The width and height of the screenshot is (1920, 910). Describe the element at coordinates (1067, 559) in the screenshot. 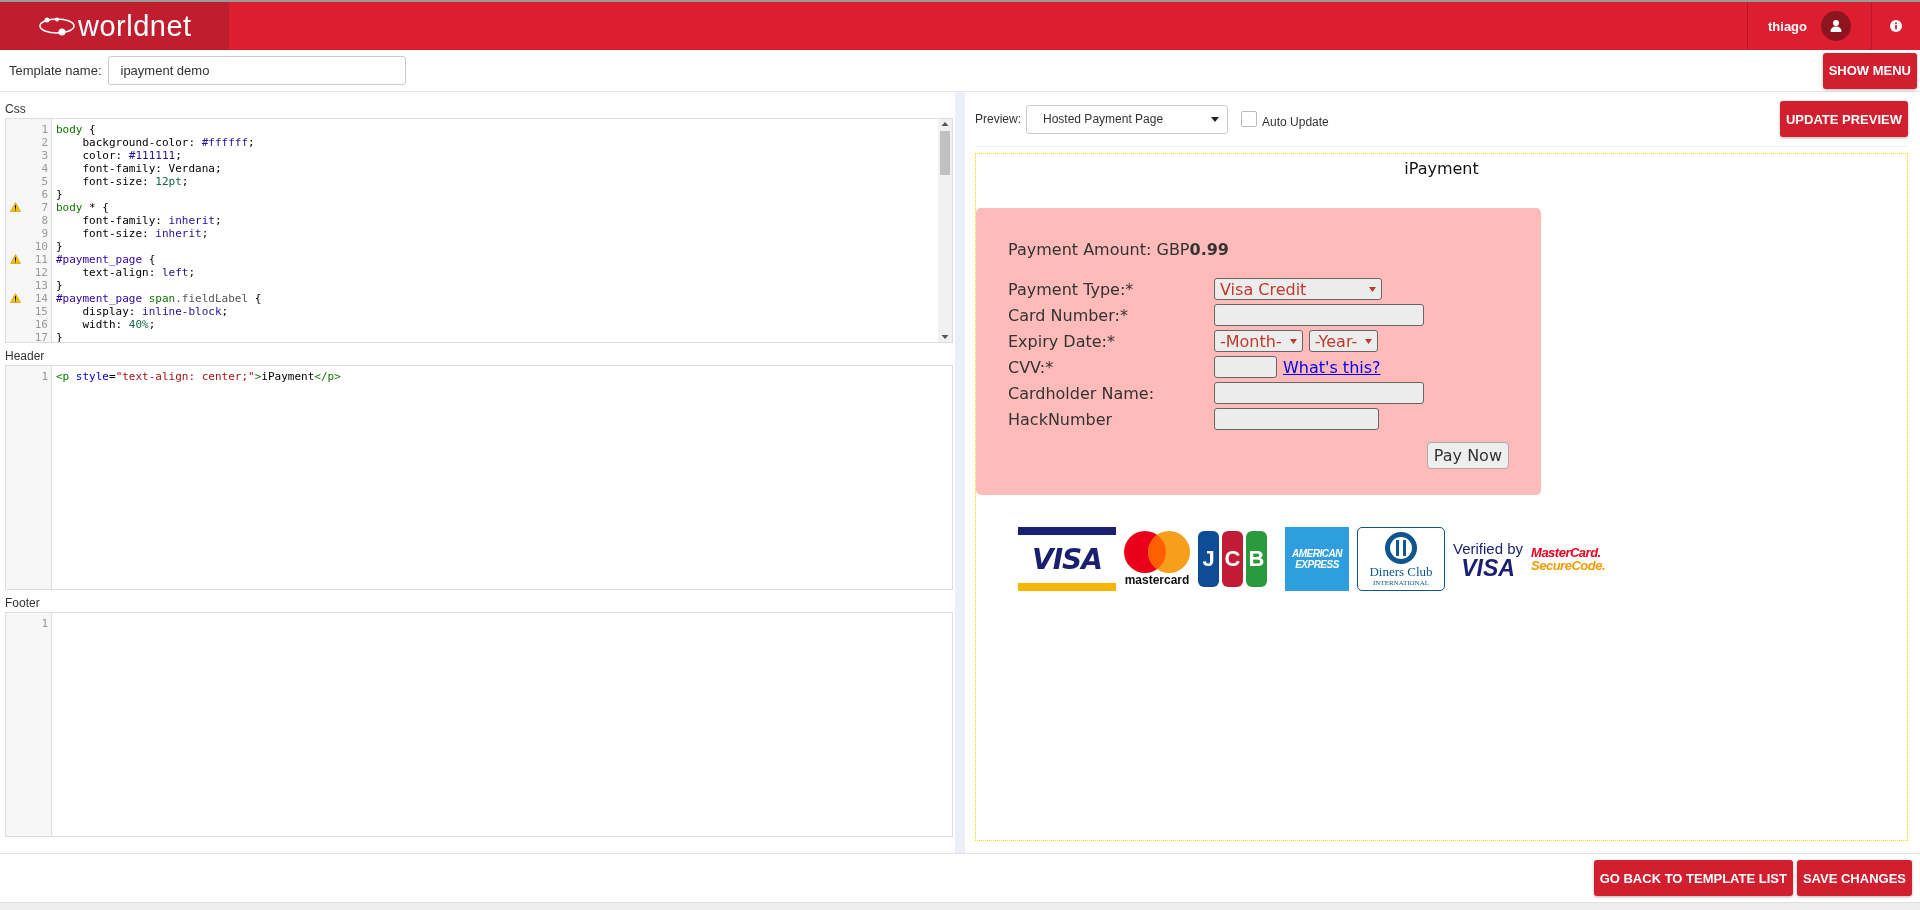

I see `visa-logo: VISA` at that location.